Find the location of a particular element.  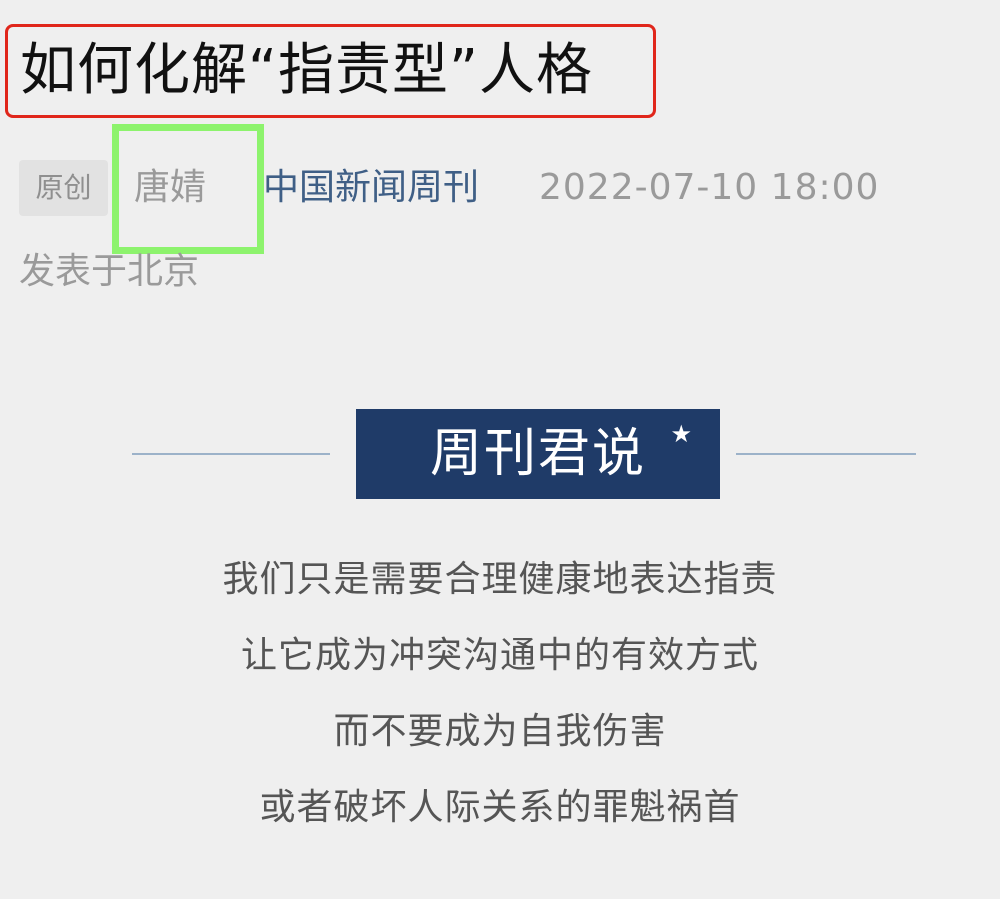

divider-right is located at coordinates (826, 454).